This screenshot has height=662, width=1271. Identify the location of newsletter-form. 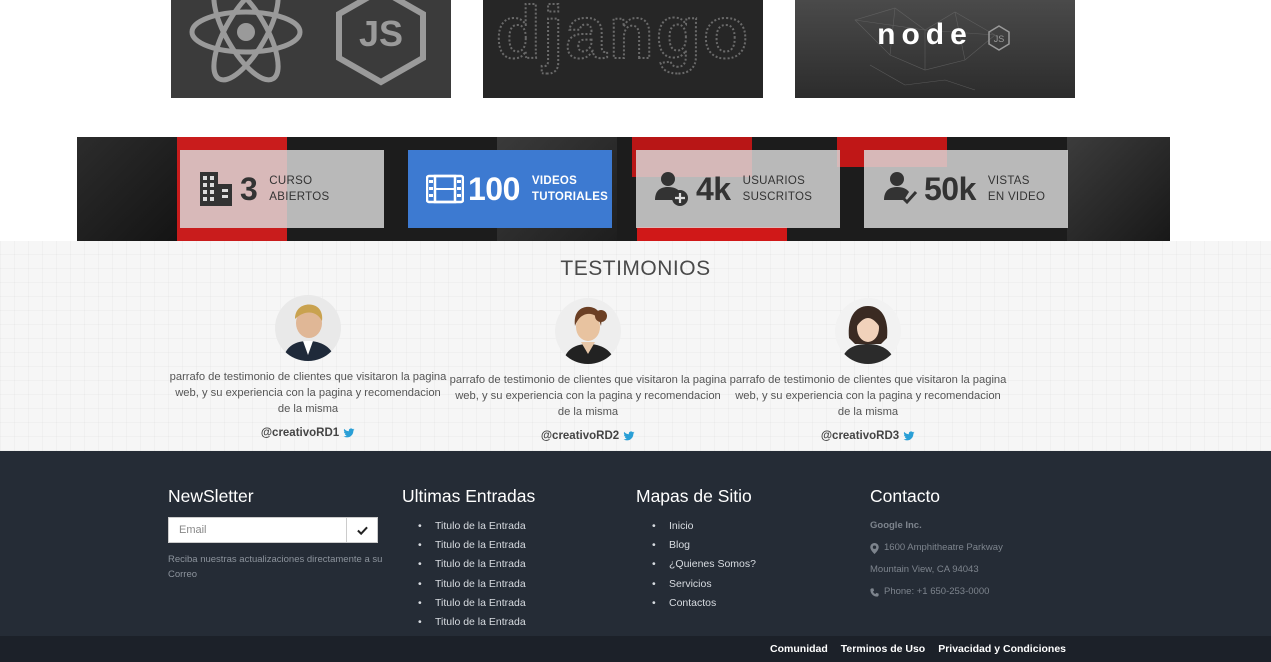
(273, 530).